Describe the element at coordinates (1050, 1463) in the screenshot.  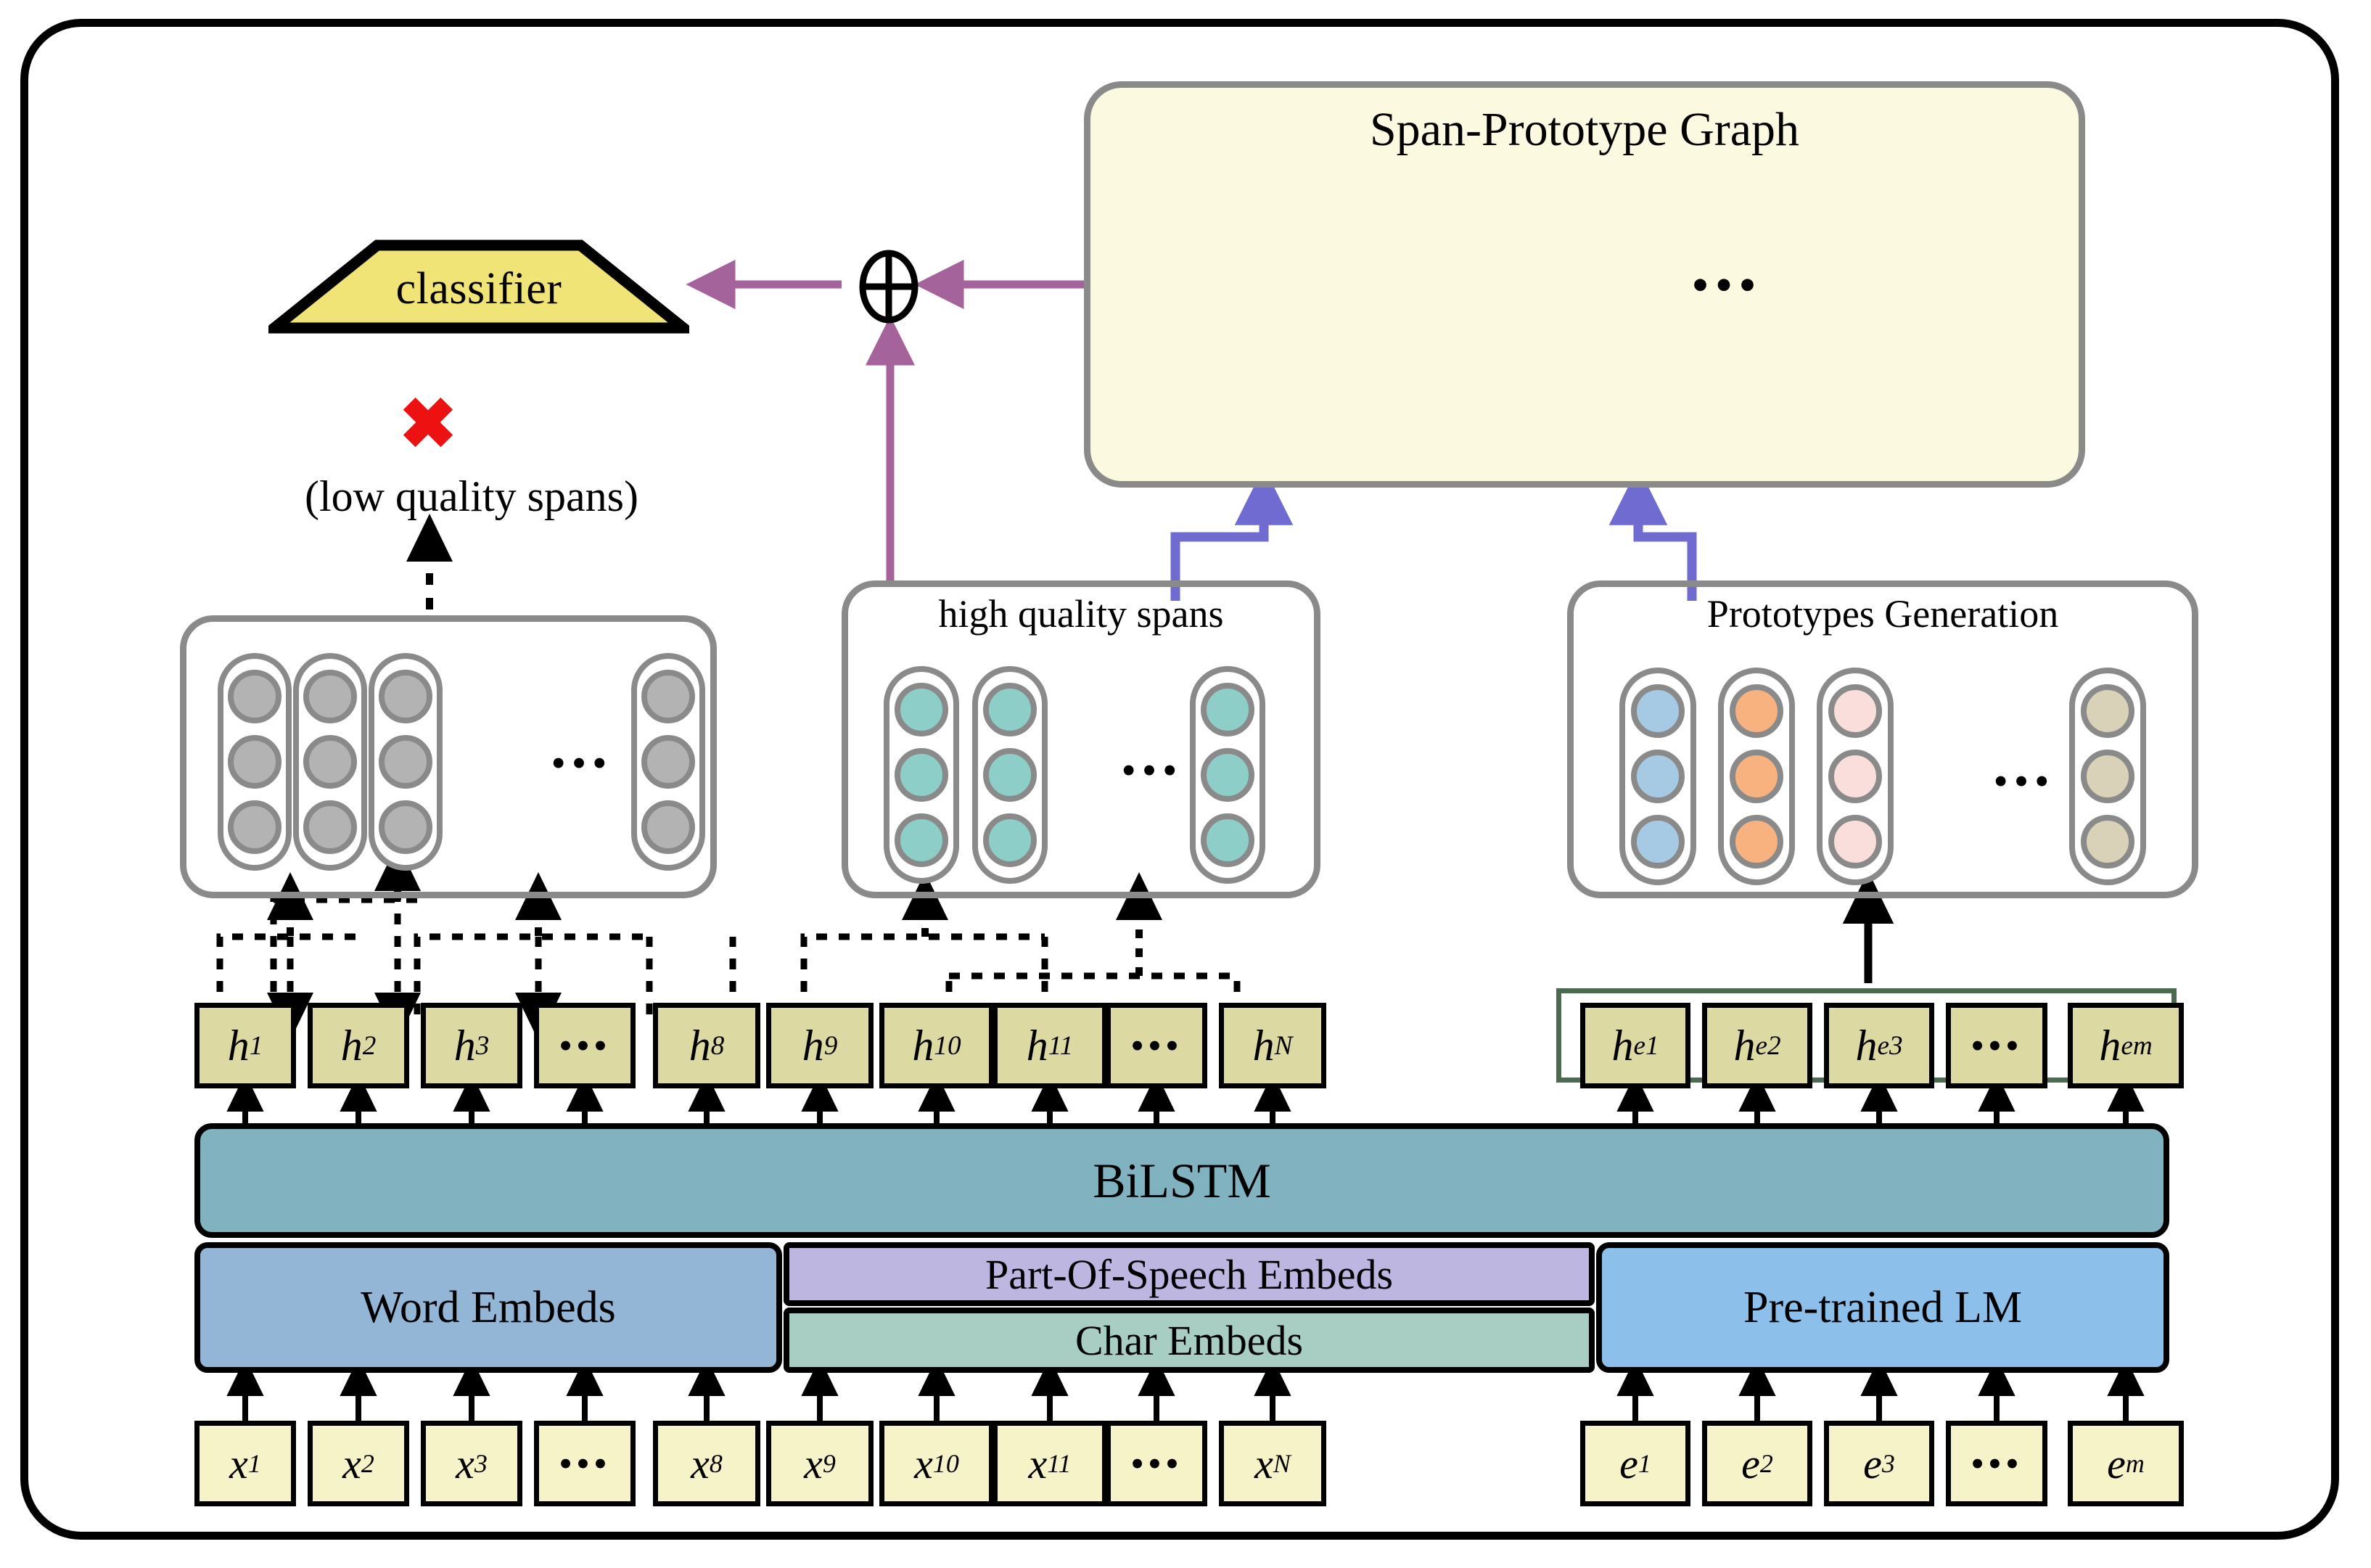
I see `input-token-x11: x 11` at that location.